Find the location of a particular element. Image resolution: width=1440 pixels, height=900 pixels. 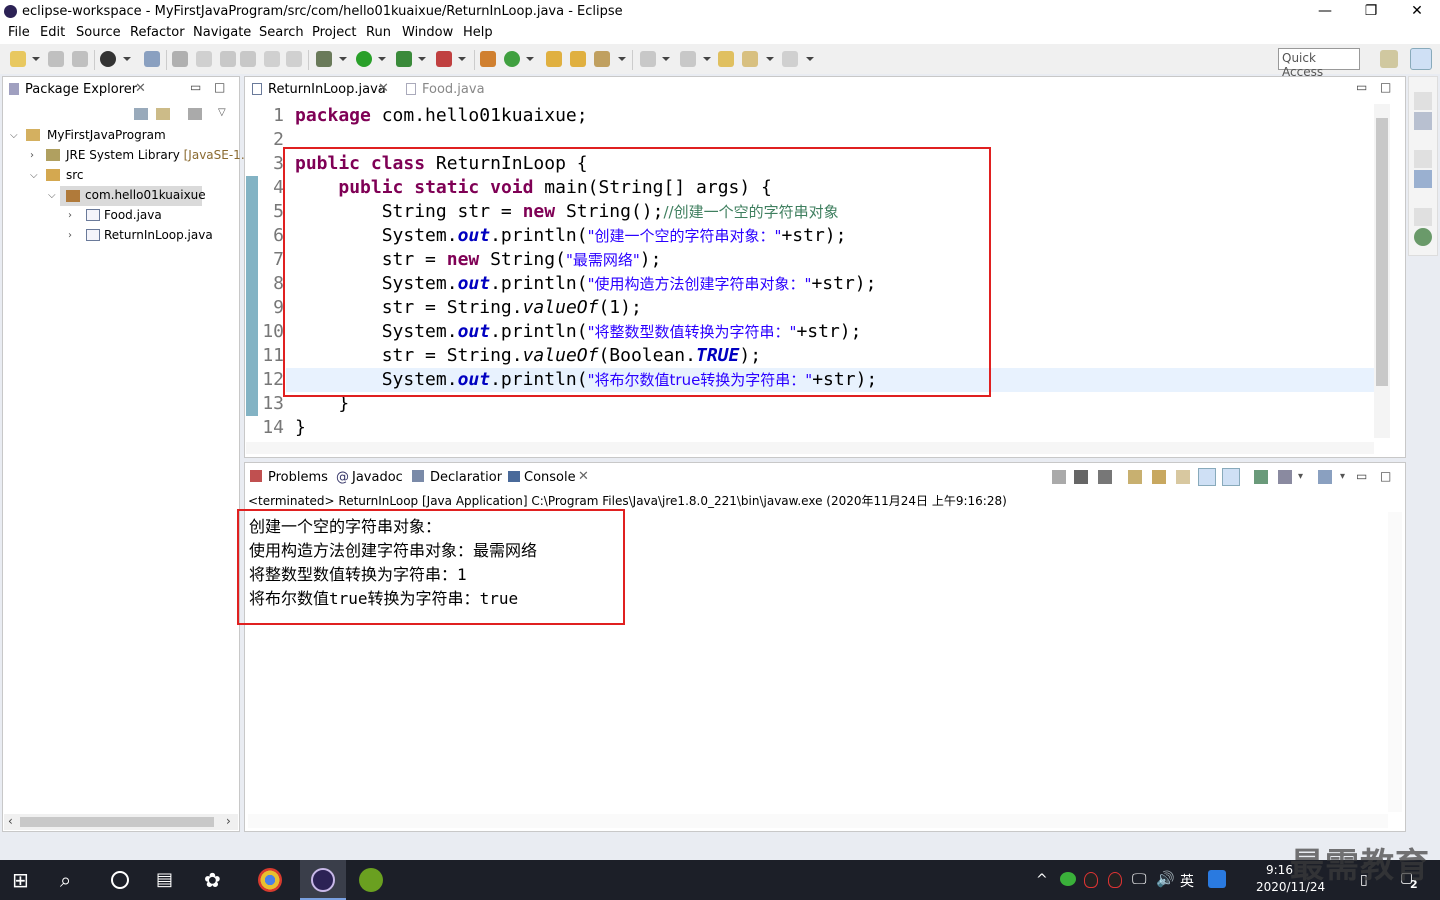

menu-navigate: Navigate is located at coordinates (222, 32).